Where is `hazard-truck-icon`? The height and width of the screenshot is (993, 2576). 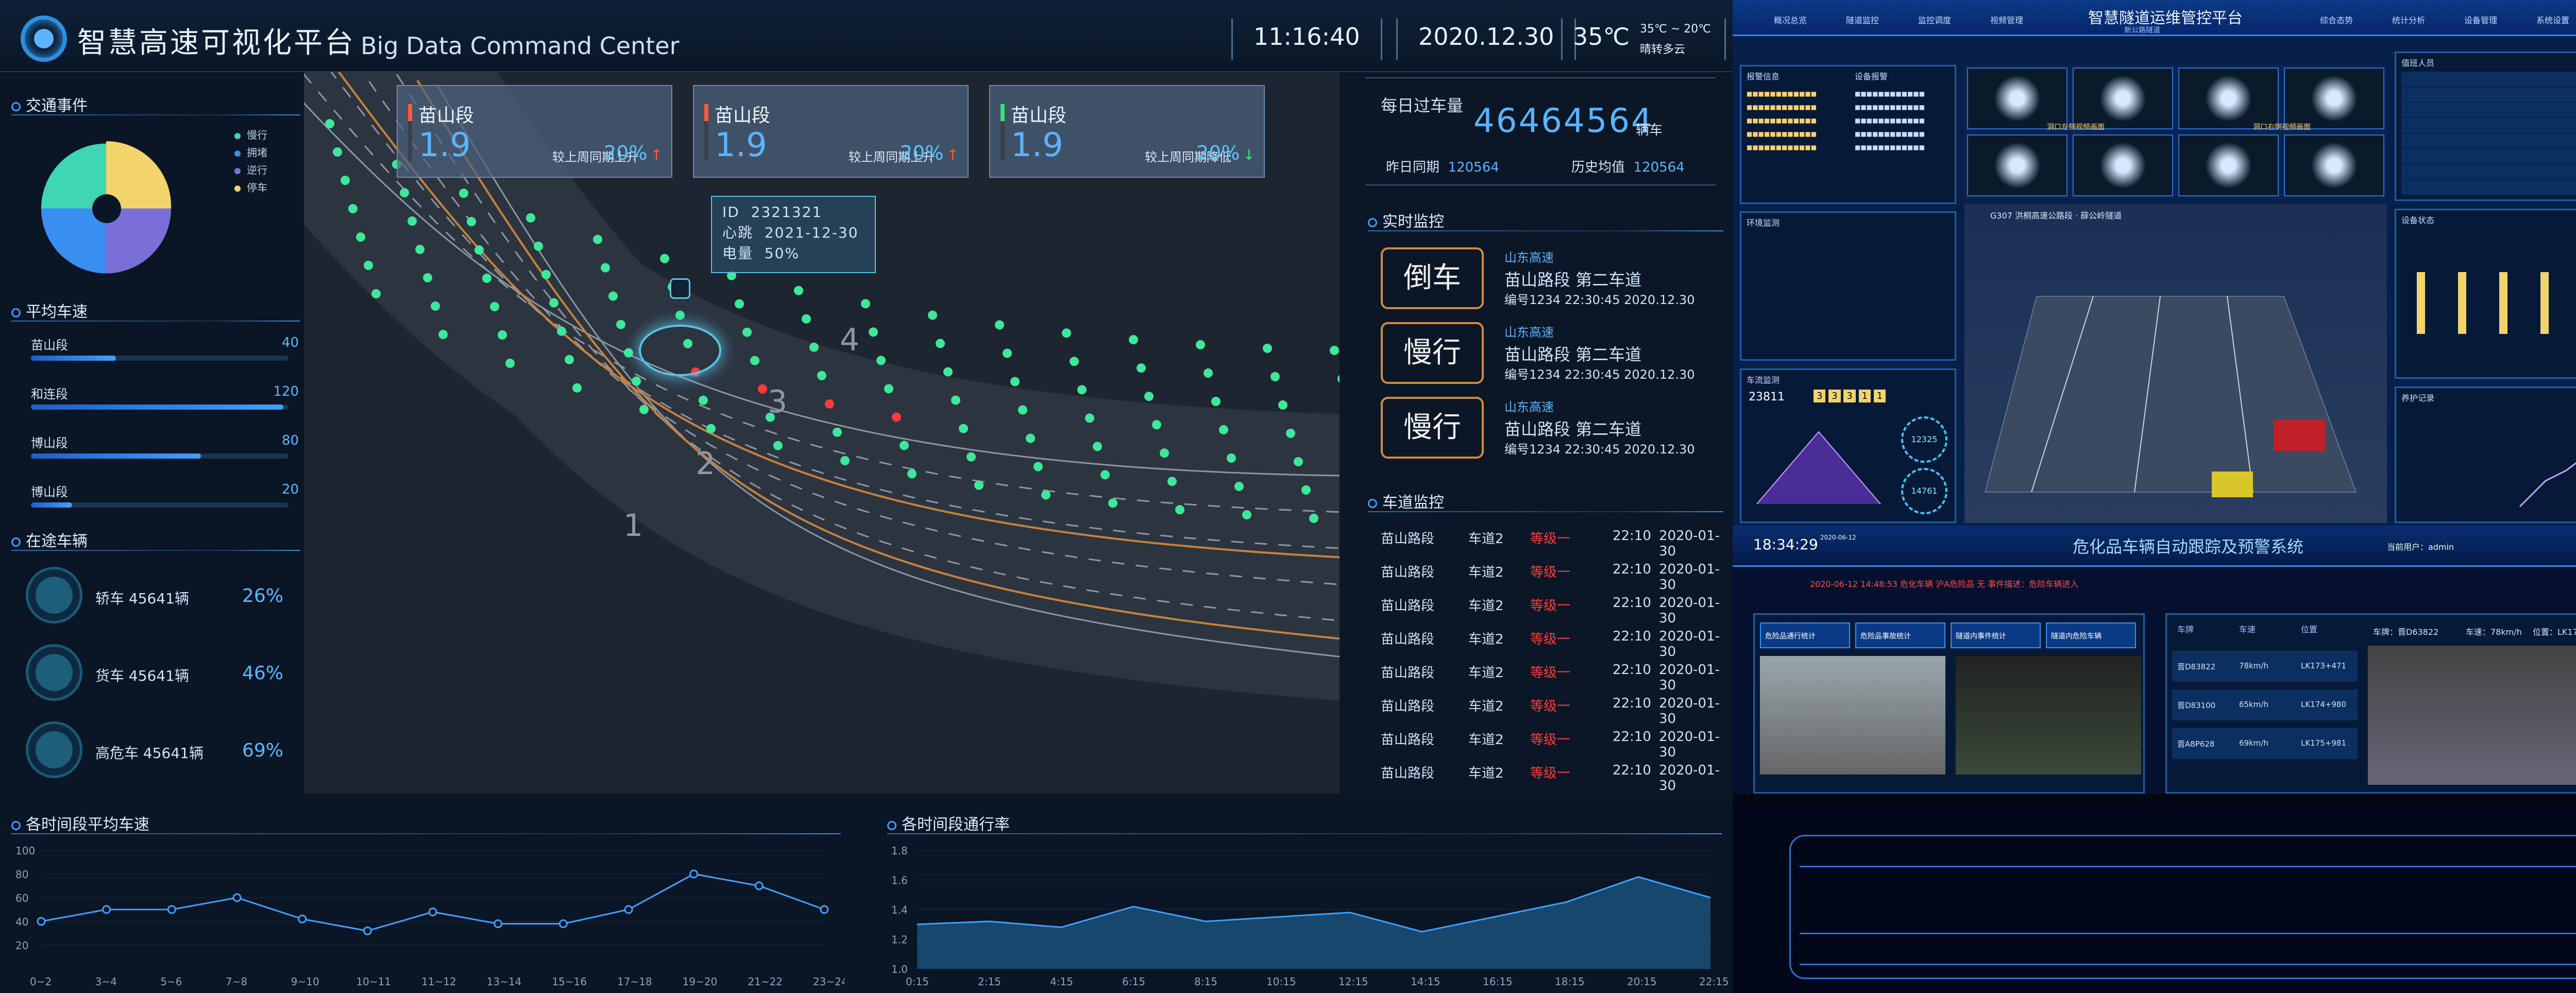 hazard-truck-icon is located at coordinates (54, 749).